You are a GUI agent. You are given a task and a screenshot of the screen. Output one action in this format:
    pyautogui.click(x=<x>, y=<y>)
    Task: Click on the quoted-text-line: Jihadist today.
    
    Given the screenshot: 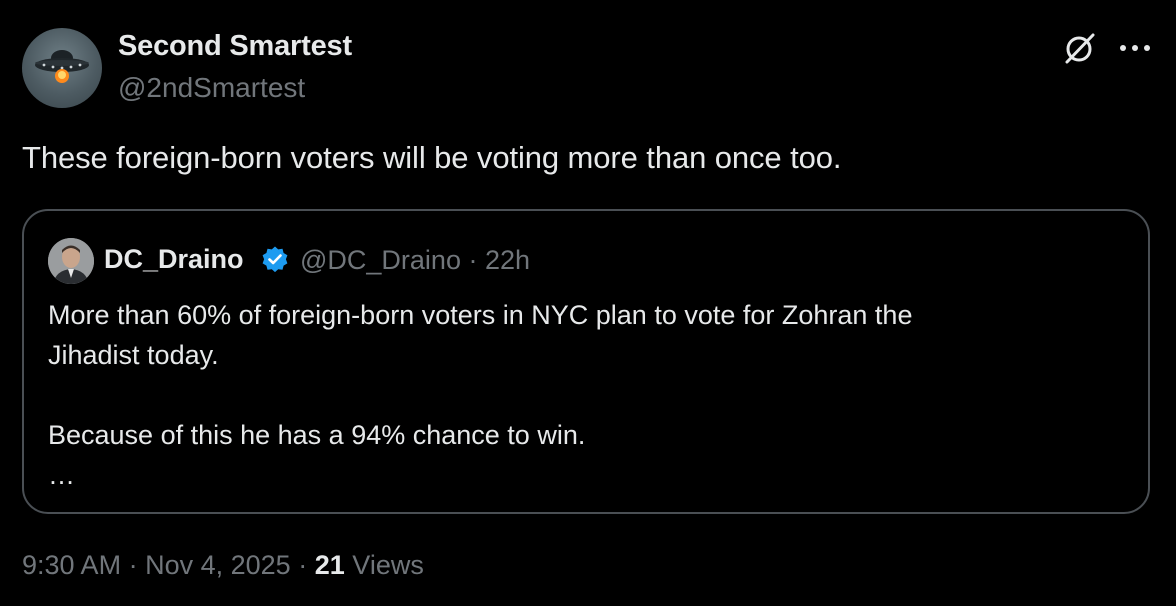 What is the action you would take?
    pyautogui.click(x=133, y=355)
    